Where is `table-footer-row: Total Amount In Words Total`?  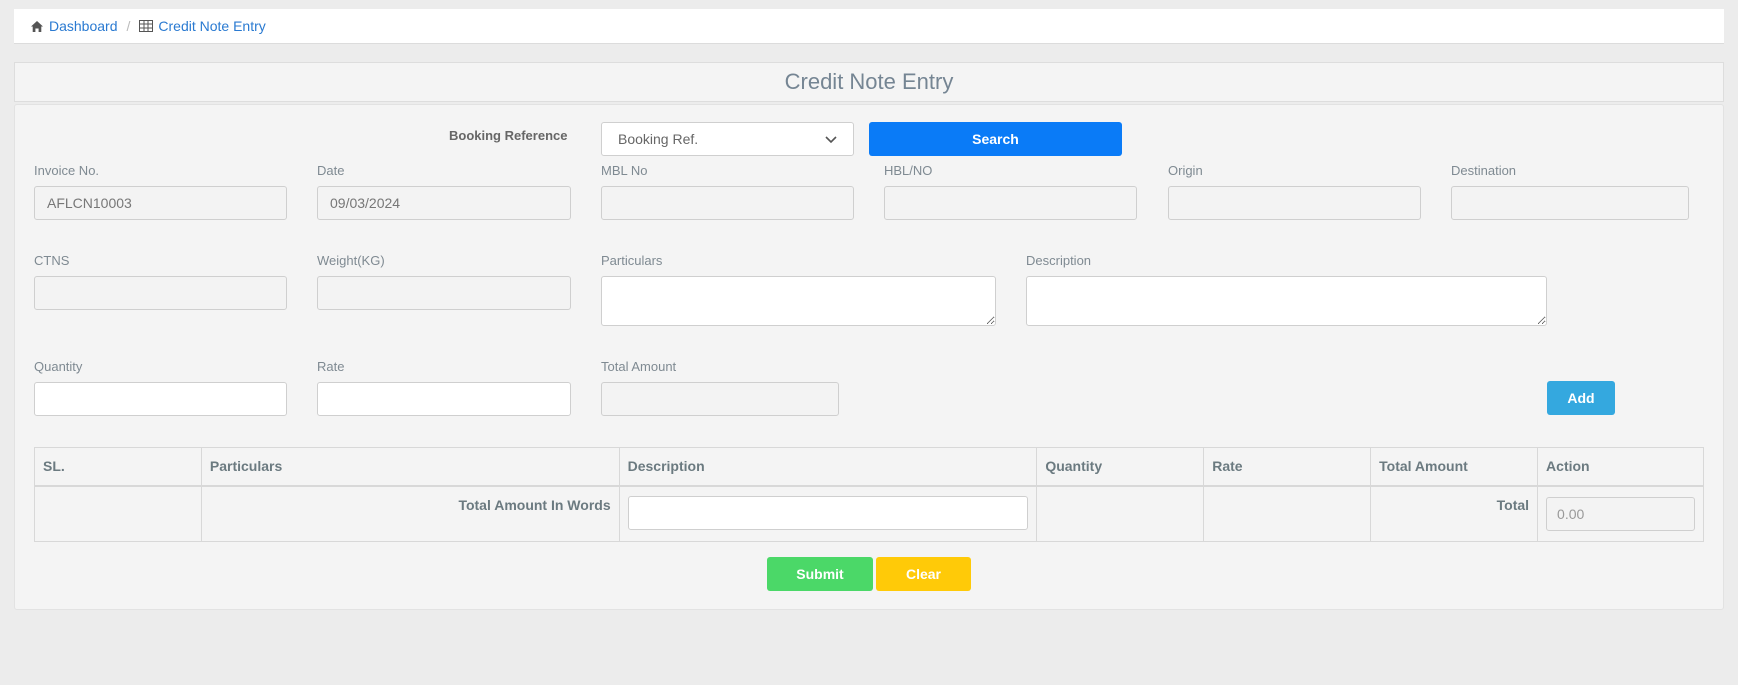 table-footer-row: Total Amount In Words Total is located at coordinates (869, 513).